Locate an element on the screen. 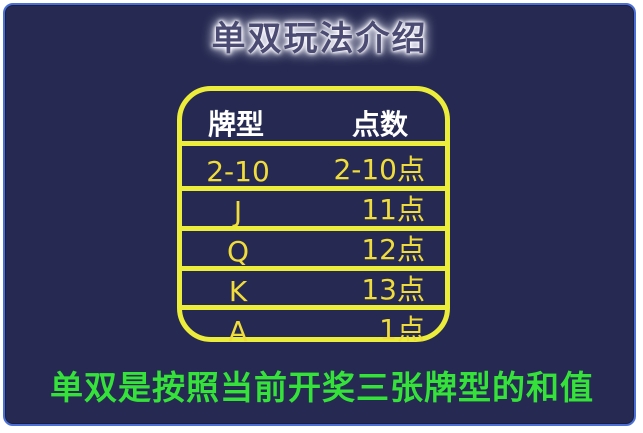  header-card-type: 牌型 is located at coordinates (236, 124).